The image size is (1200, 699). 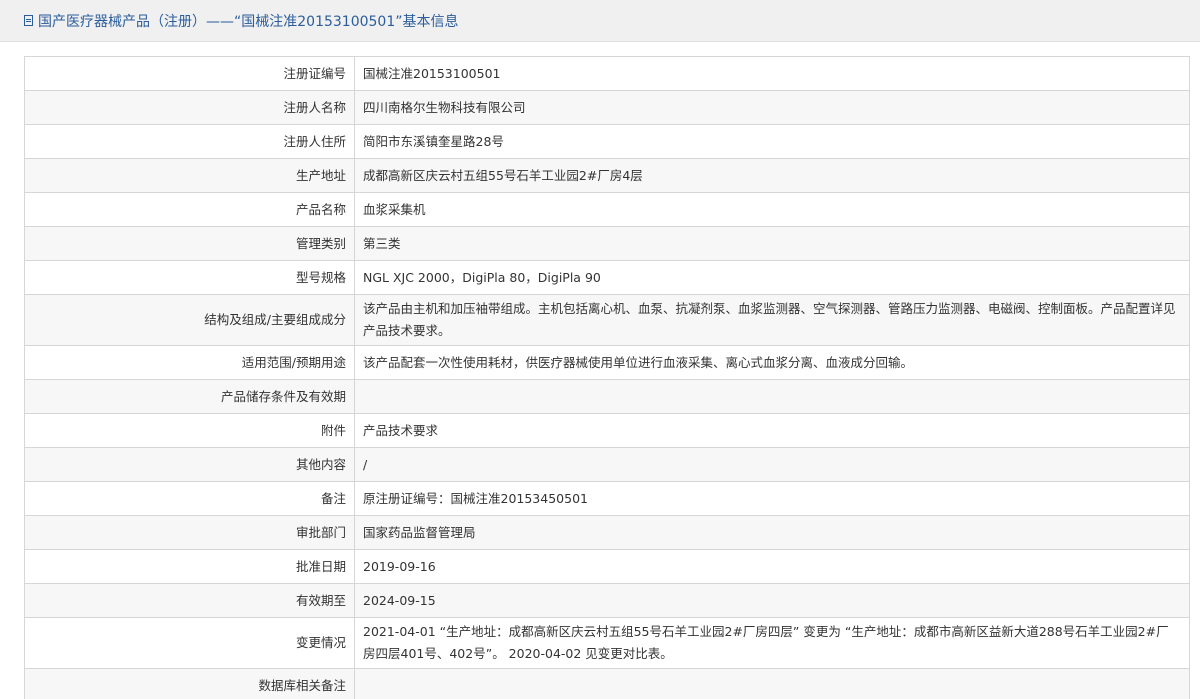 I want to click on field-label: 注册证编号, so click(x=189, y=73).